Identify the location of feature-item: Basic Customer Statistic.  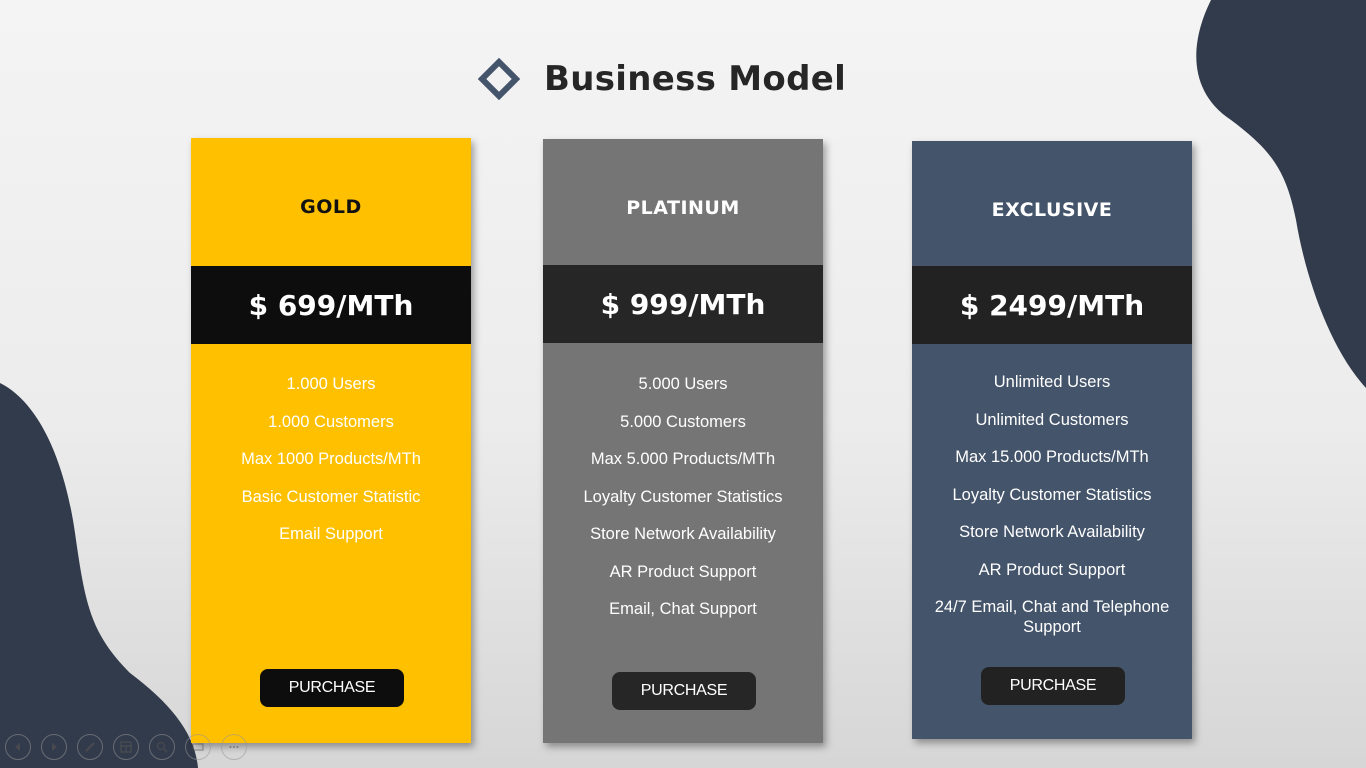
(331, 496).